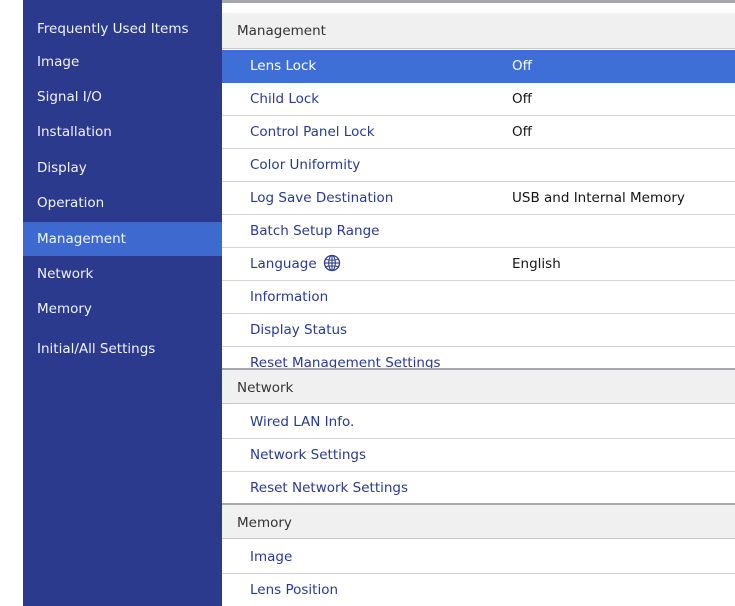 The image size is (735, 606). What do you see at coordinates (478, 165) in the screenshot?
I see `menu-row-color-uniformity: Color Uniformity` at bounding box center [478, 165].